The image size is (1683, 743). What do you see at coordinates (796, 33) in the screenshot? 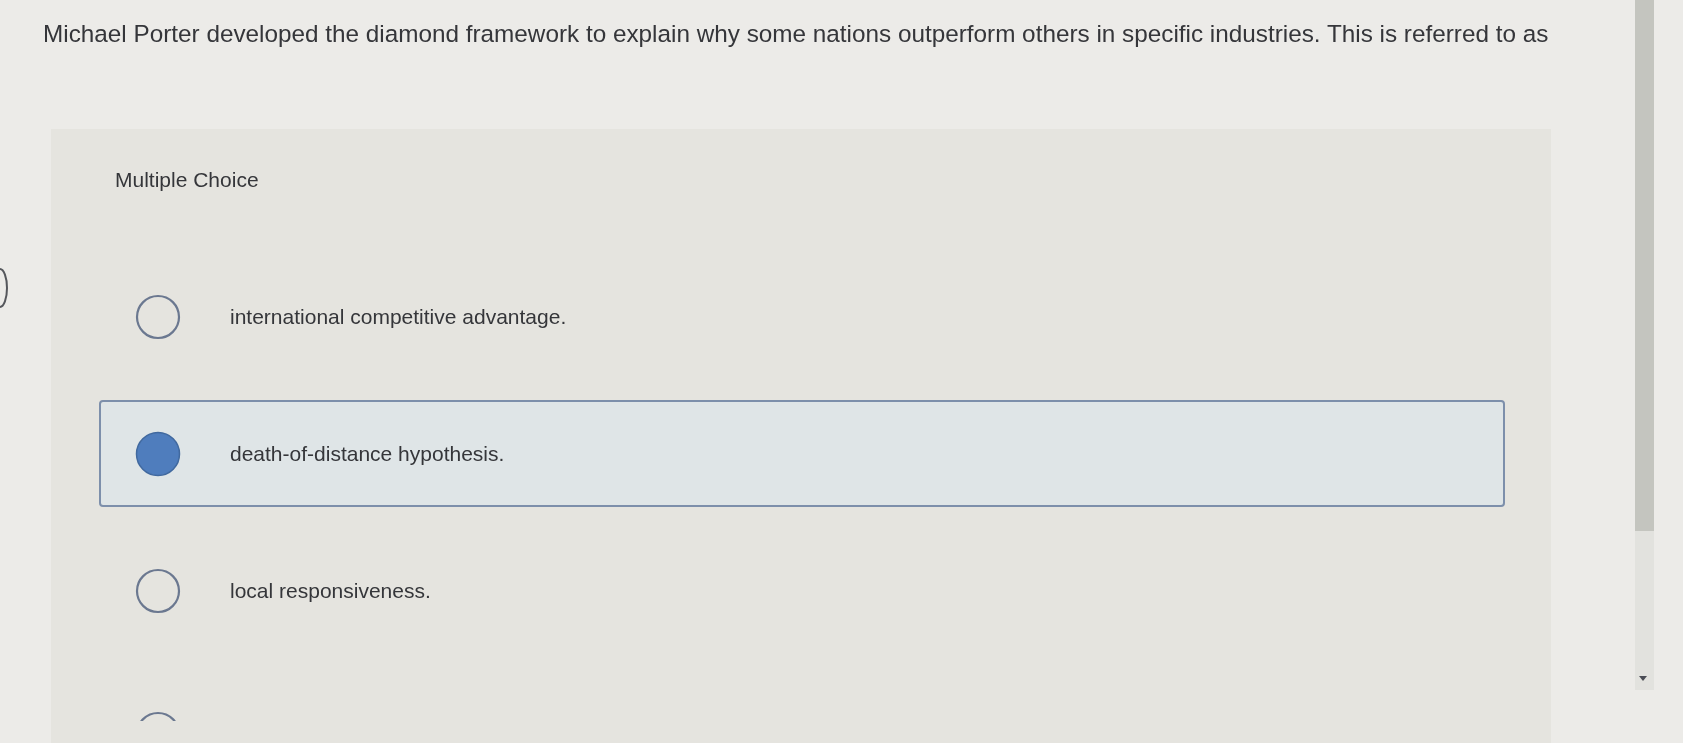
I see `question-text: Michael Porter developed the diamond framework to explain why some nations outperform others in specific industries. This is referred to as` at bounding box center [796, 33].